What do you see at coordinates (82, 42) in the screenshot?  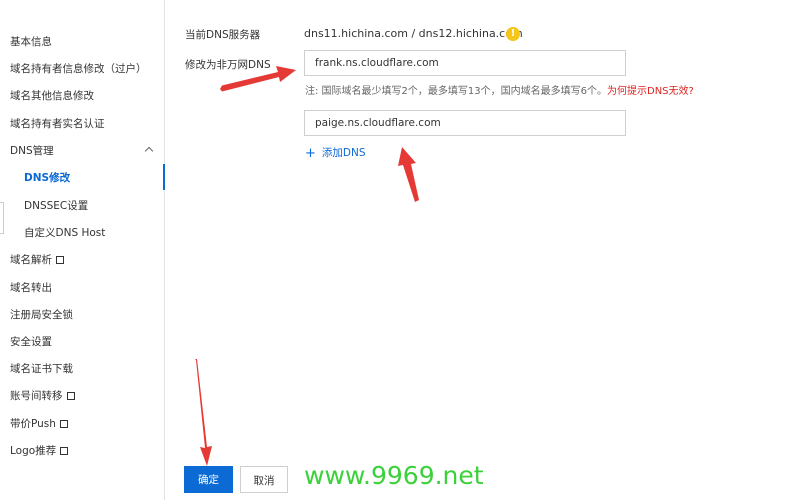 I see `sidebar-item-basic-info: 基本信息` at bounding box center [82, 42].